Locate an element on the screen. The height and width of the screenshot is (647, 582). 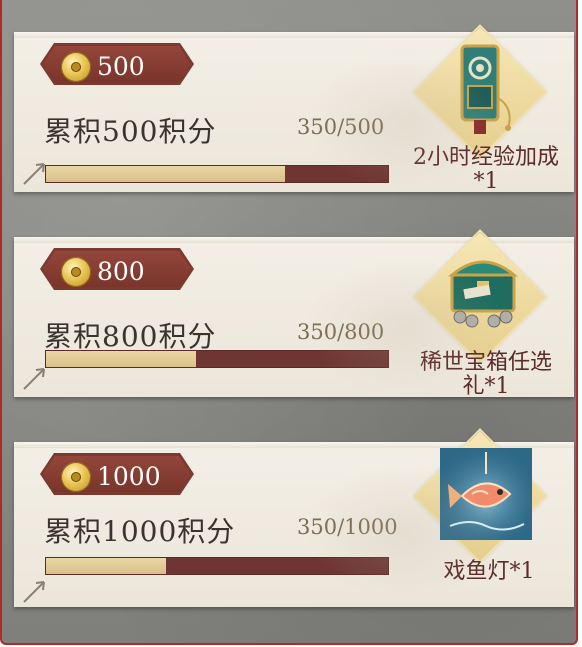
reward-label: 稀世宝箱任选 礼*1 is located at coordinates (486, 375).